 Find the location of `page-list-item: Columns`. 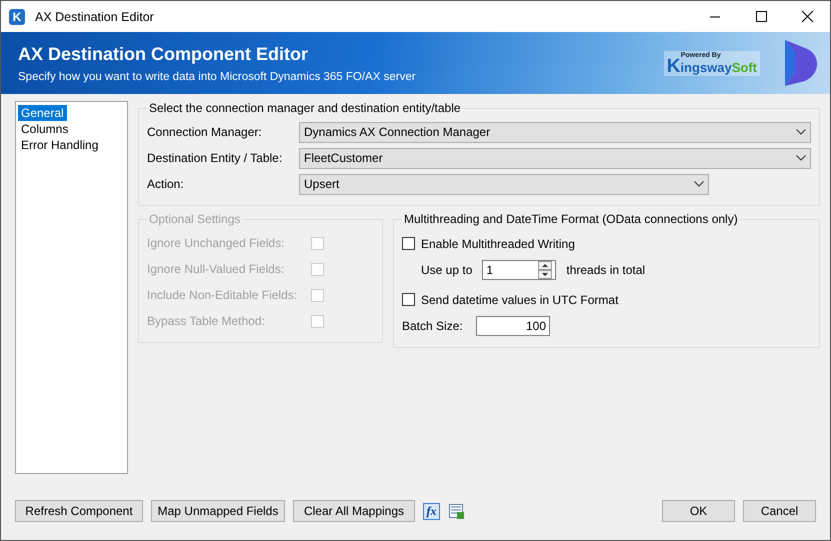

page-list-item: Columns is located at coordinates (45, 129).